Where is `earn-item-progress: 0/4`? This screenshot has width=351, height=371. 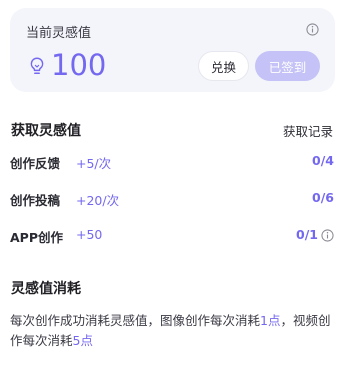
earn-item-progress: 0/4 is located at coordinates (323, 160).